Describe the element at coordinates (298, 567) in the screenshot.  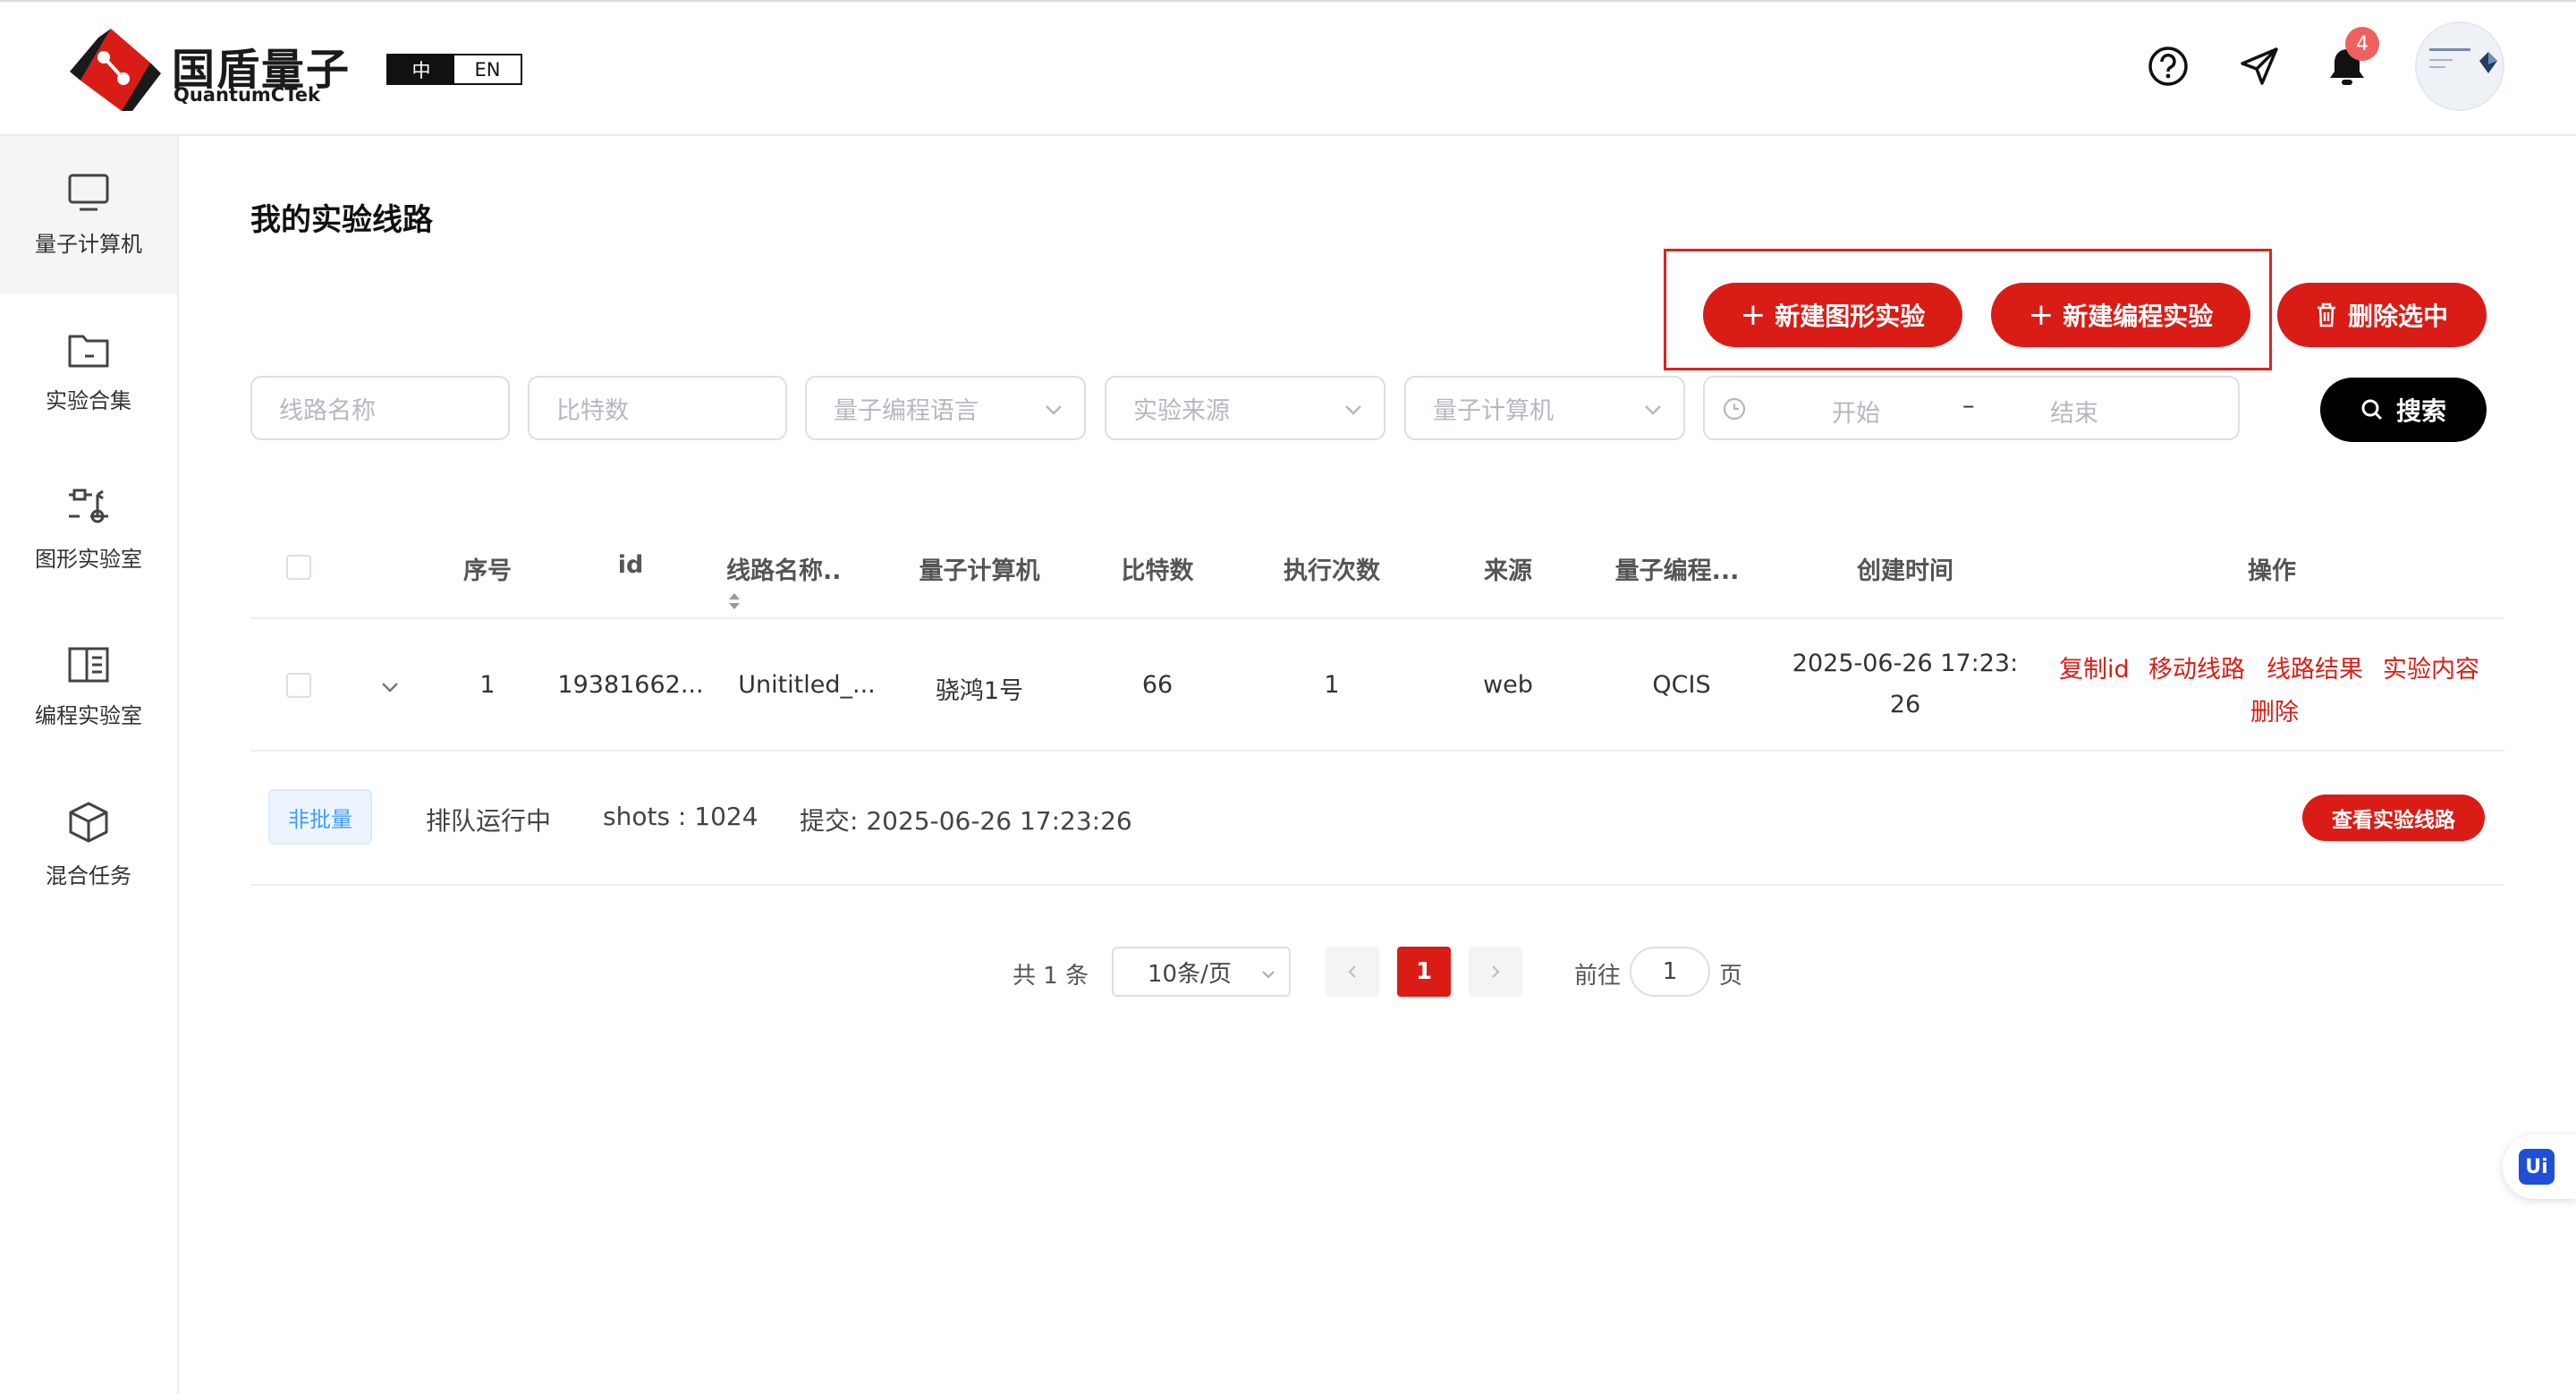
I see `select-all-checkbox` at that location.